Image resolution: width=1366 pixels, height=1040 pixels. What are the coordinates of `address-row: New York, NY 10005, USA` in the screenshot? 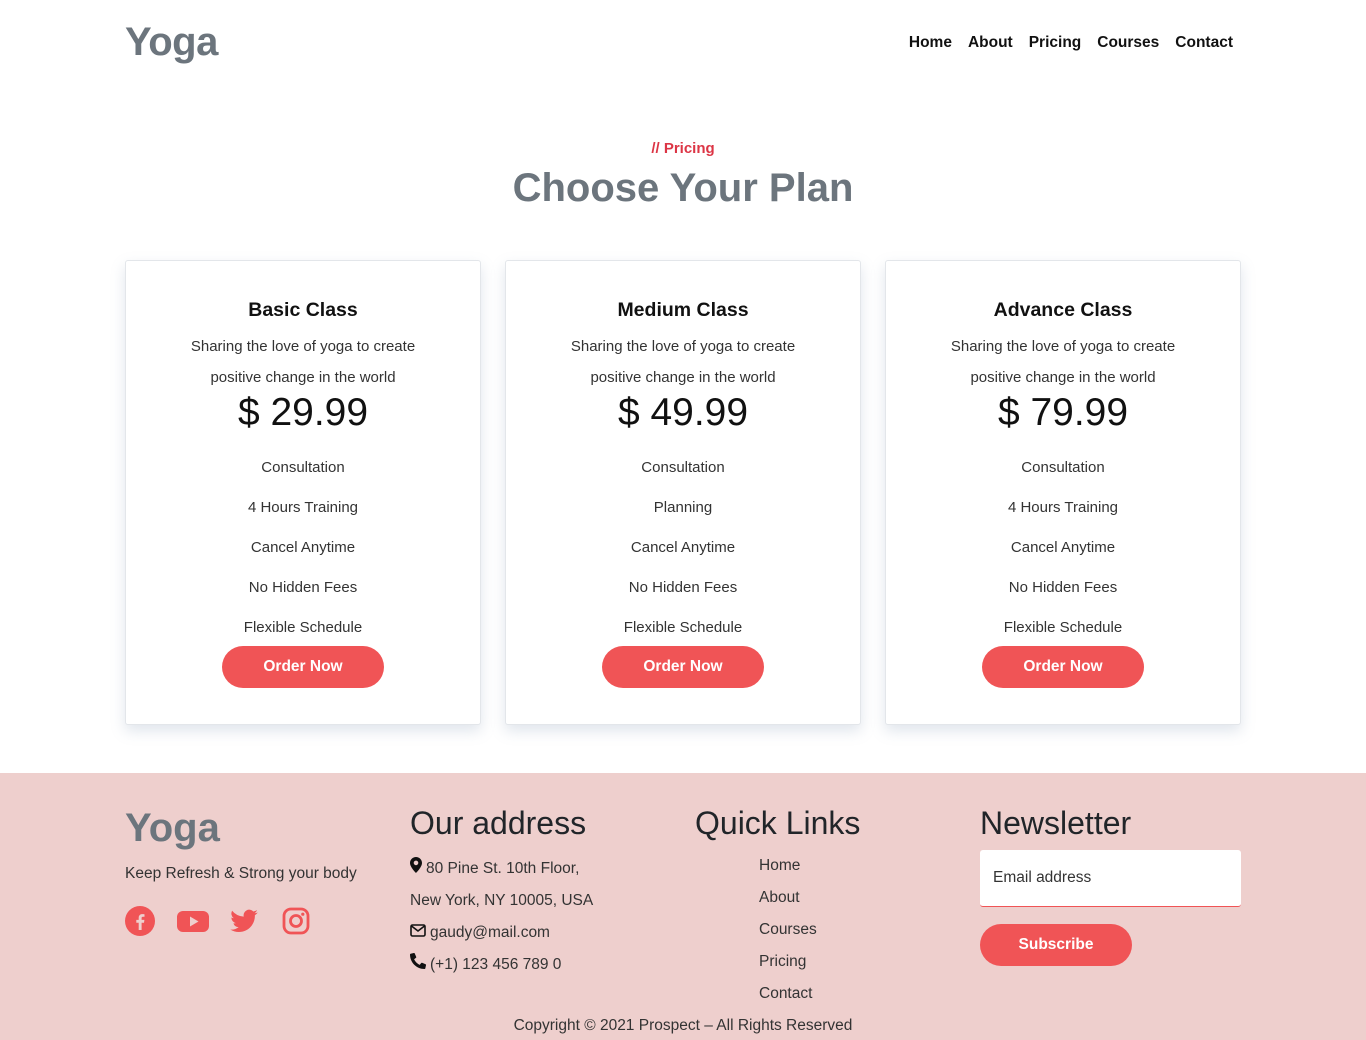 It's located at (501, 901).